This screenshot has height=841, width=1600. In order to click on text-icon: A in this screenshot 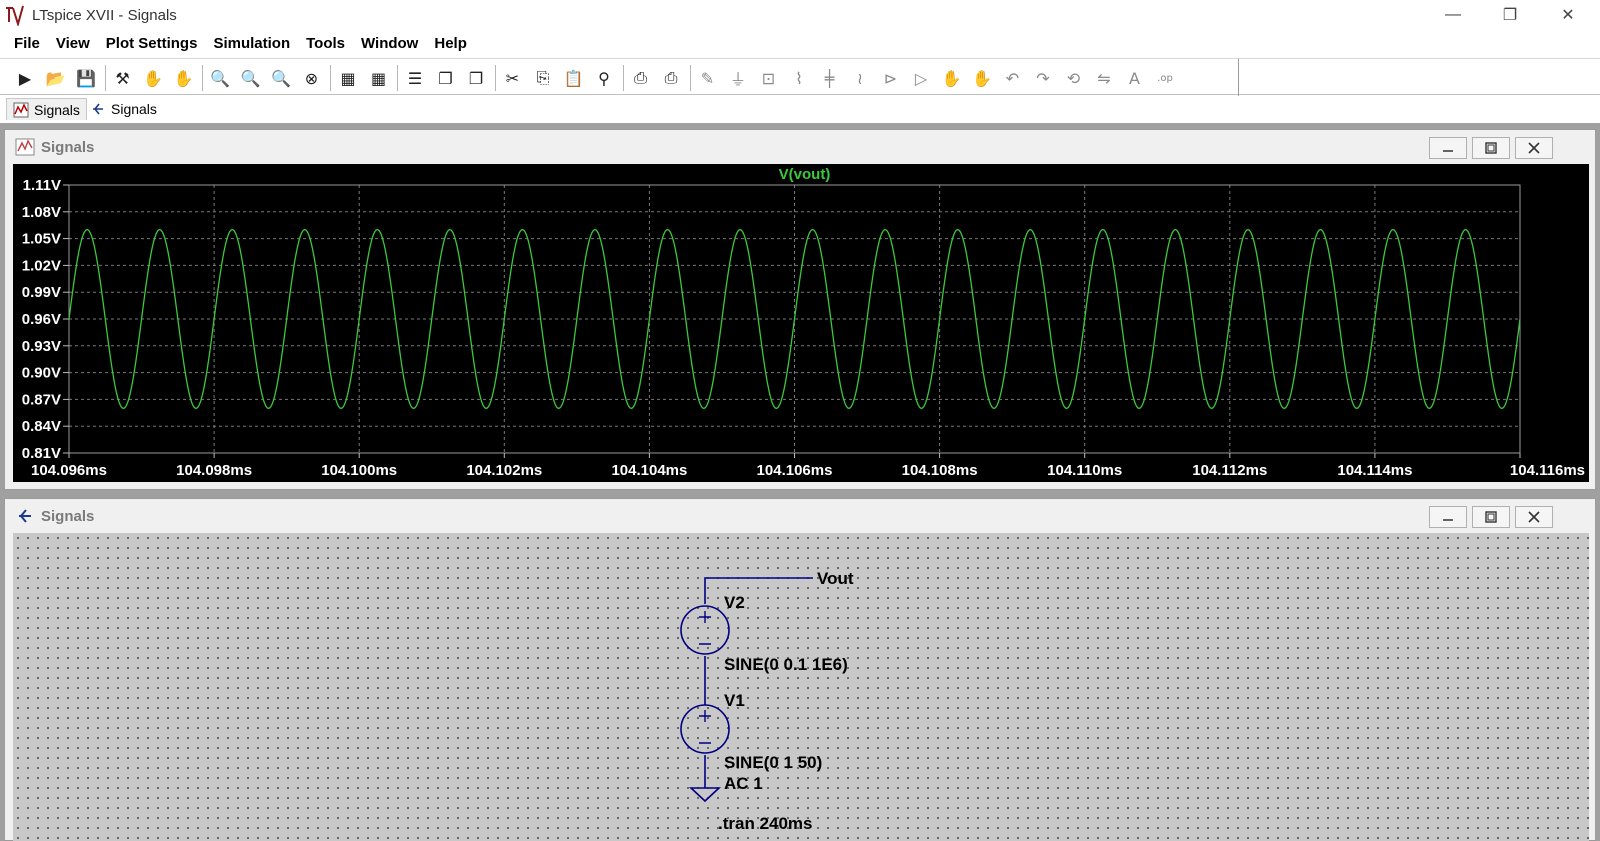, I will do `click(1135, 78)`.